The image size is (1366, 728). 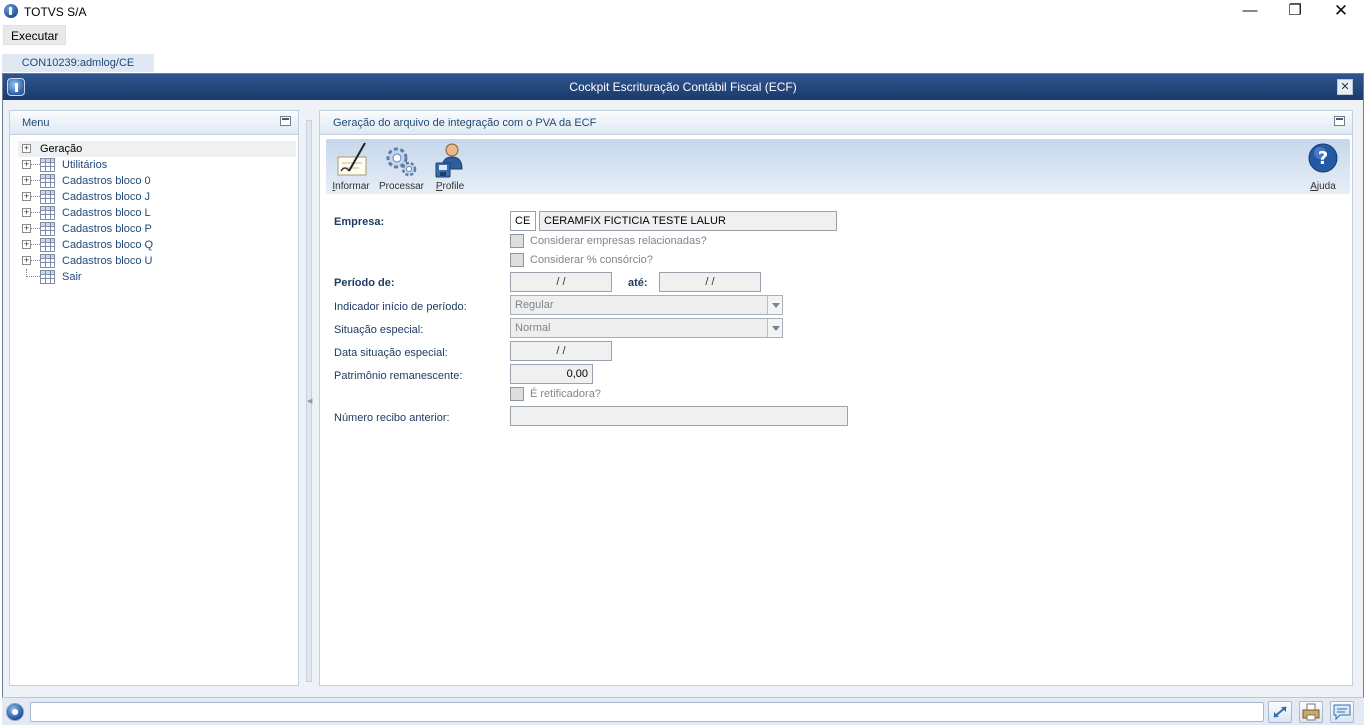 What do you see at coordinates (157, 229) in the screenshot?
I see `tree-item-cadastros-bloco-p: + Cadastros bloco P` at bounding box center [157, 229].